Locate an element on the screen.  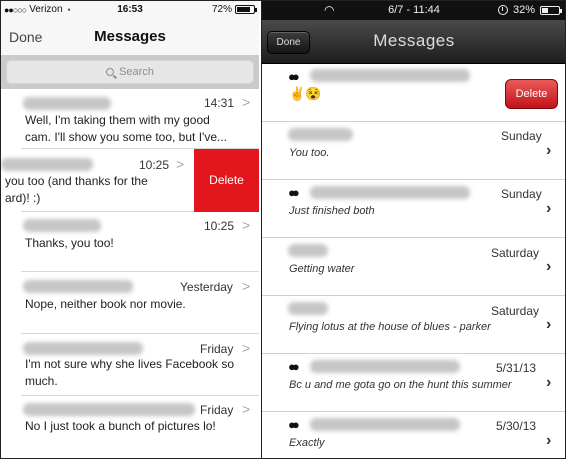
status-bar: ◠ 6/7 - 11:44 32% is located at coordinates (413, 10).